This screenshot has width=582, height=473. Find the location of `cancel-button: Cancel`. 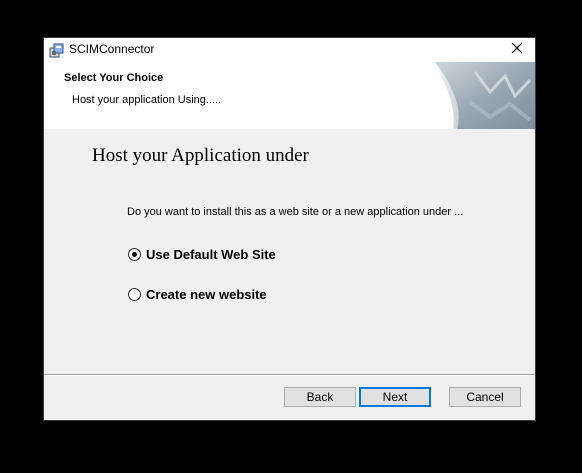

cancel-button: Cancel is located at coordinates (485, 397).